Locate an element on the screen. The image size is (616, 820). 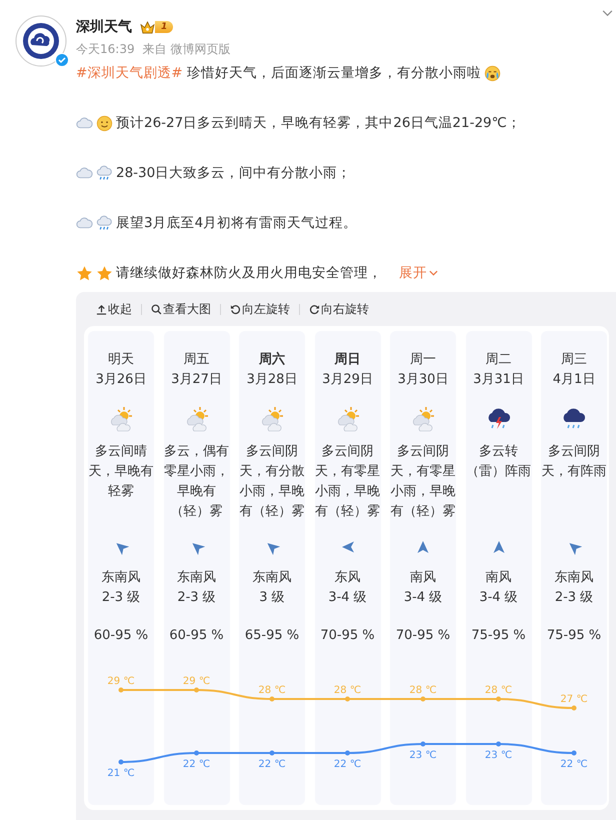
crying-face-icon is located at coordinates (492, 73).